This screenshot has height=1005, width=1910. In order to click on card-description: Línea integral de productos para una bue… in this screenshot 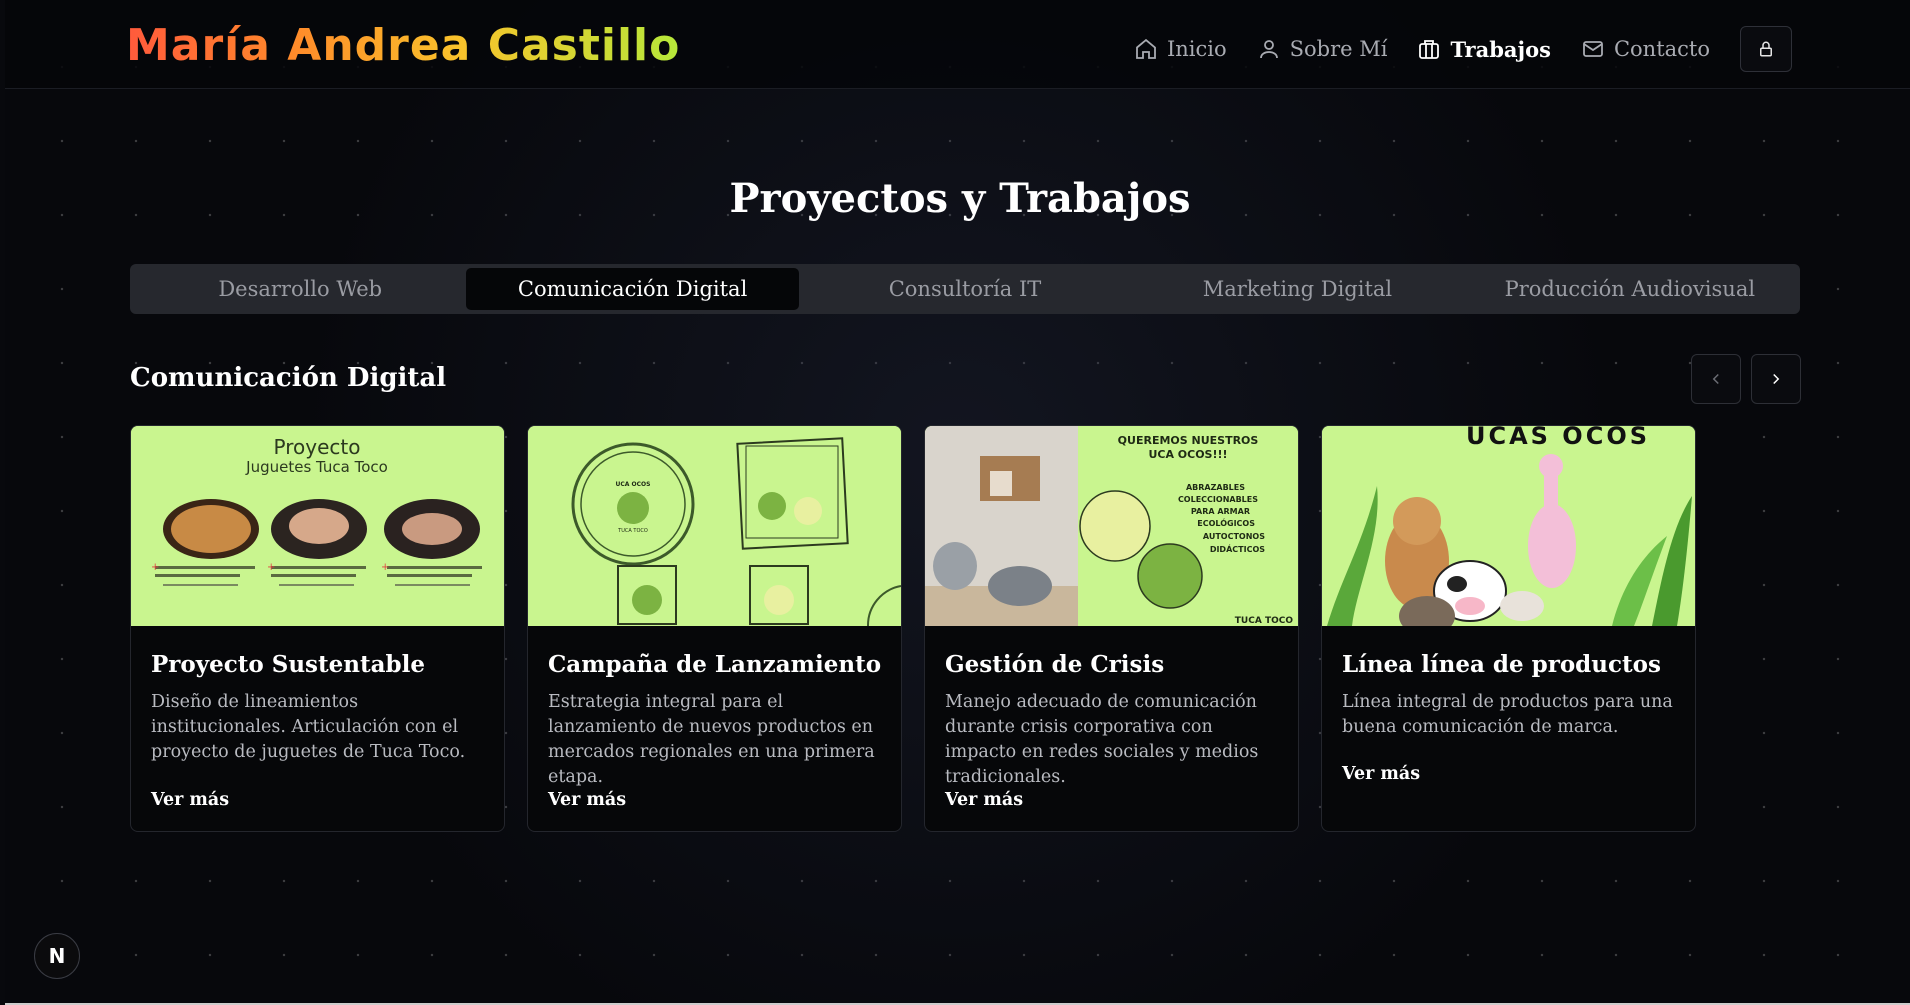, I will do `click(1507, 714)`.